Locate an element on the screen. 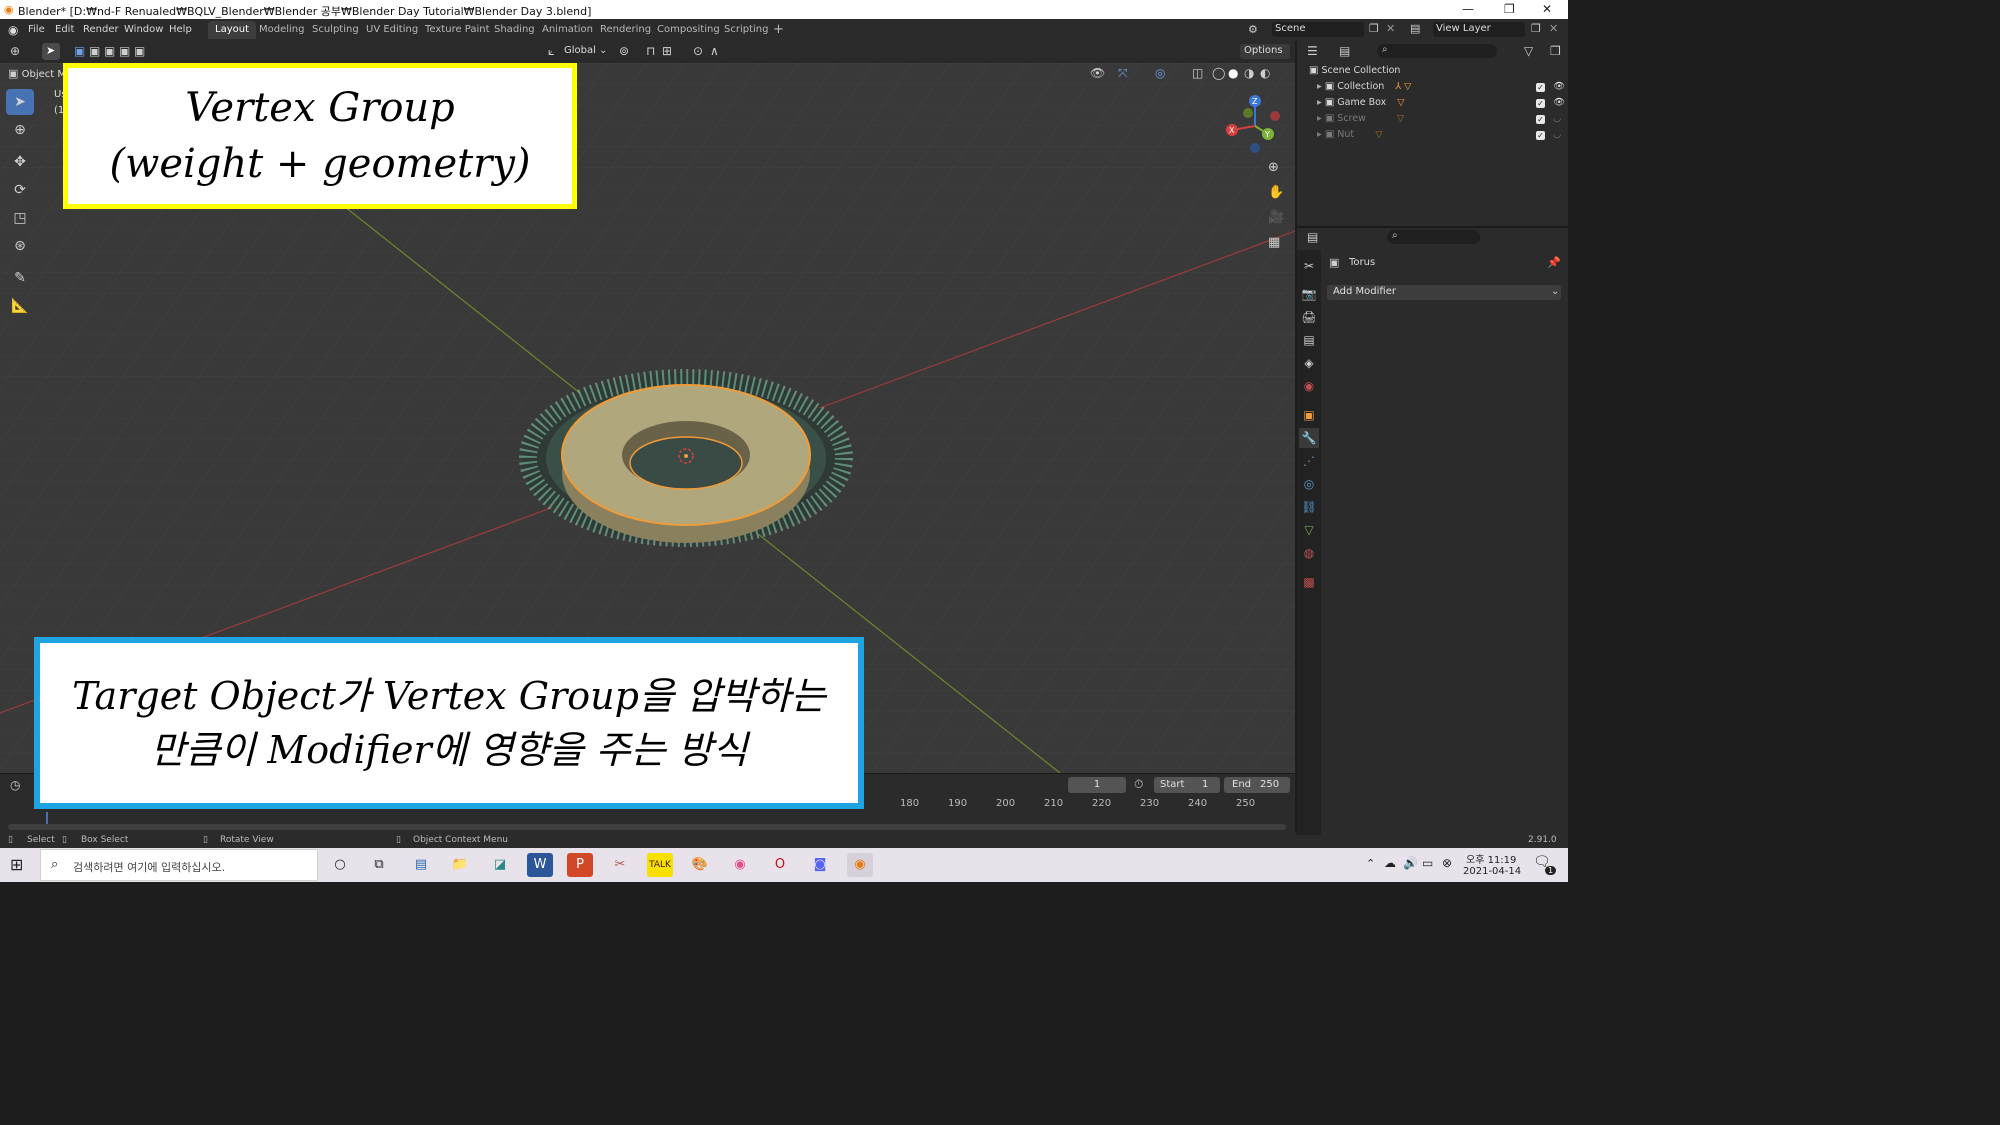 The width and height of the screenshot is (2000, 1125). blender-taskbar-icon: ◉ is located at coordinates (860, 865).